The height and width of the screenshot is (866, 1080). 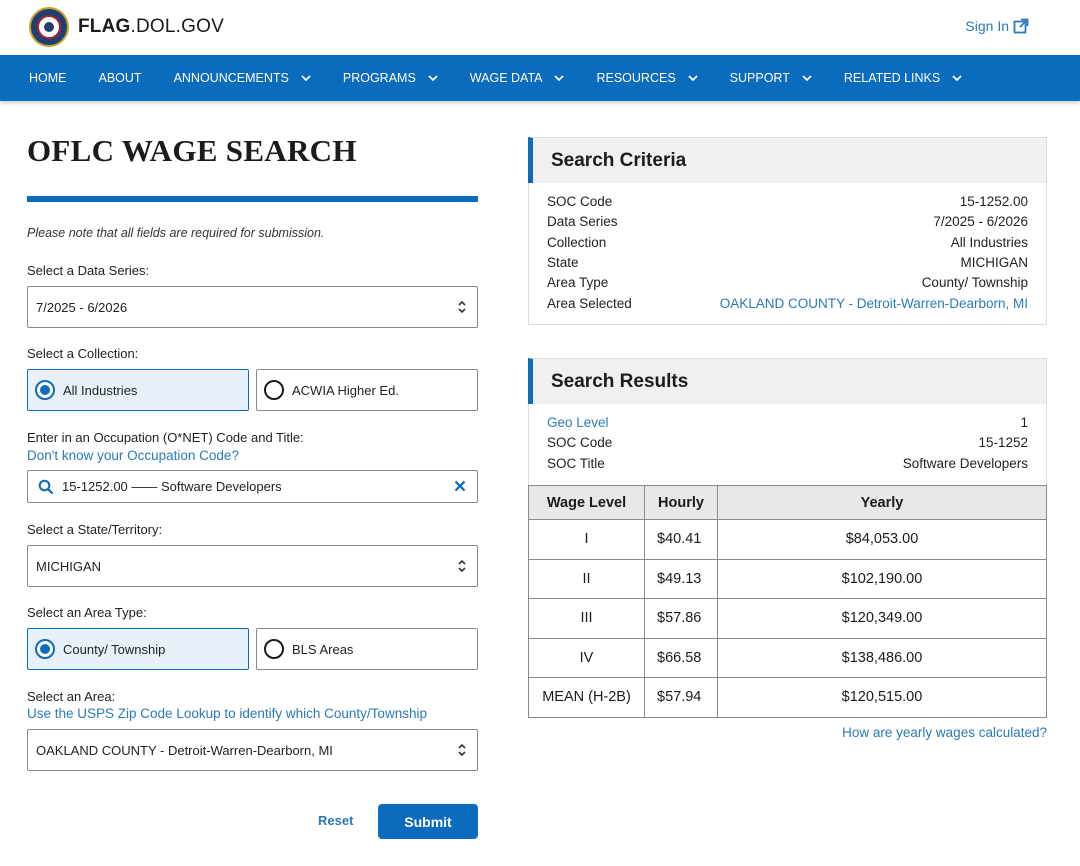 What do you see at coordinates (563, 262) in the screenshot?
I see `detail-key: State` at bounding box center [563, 262].